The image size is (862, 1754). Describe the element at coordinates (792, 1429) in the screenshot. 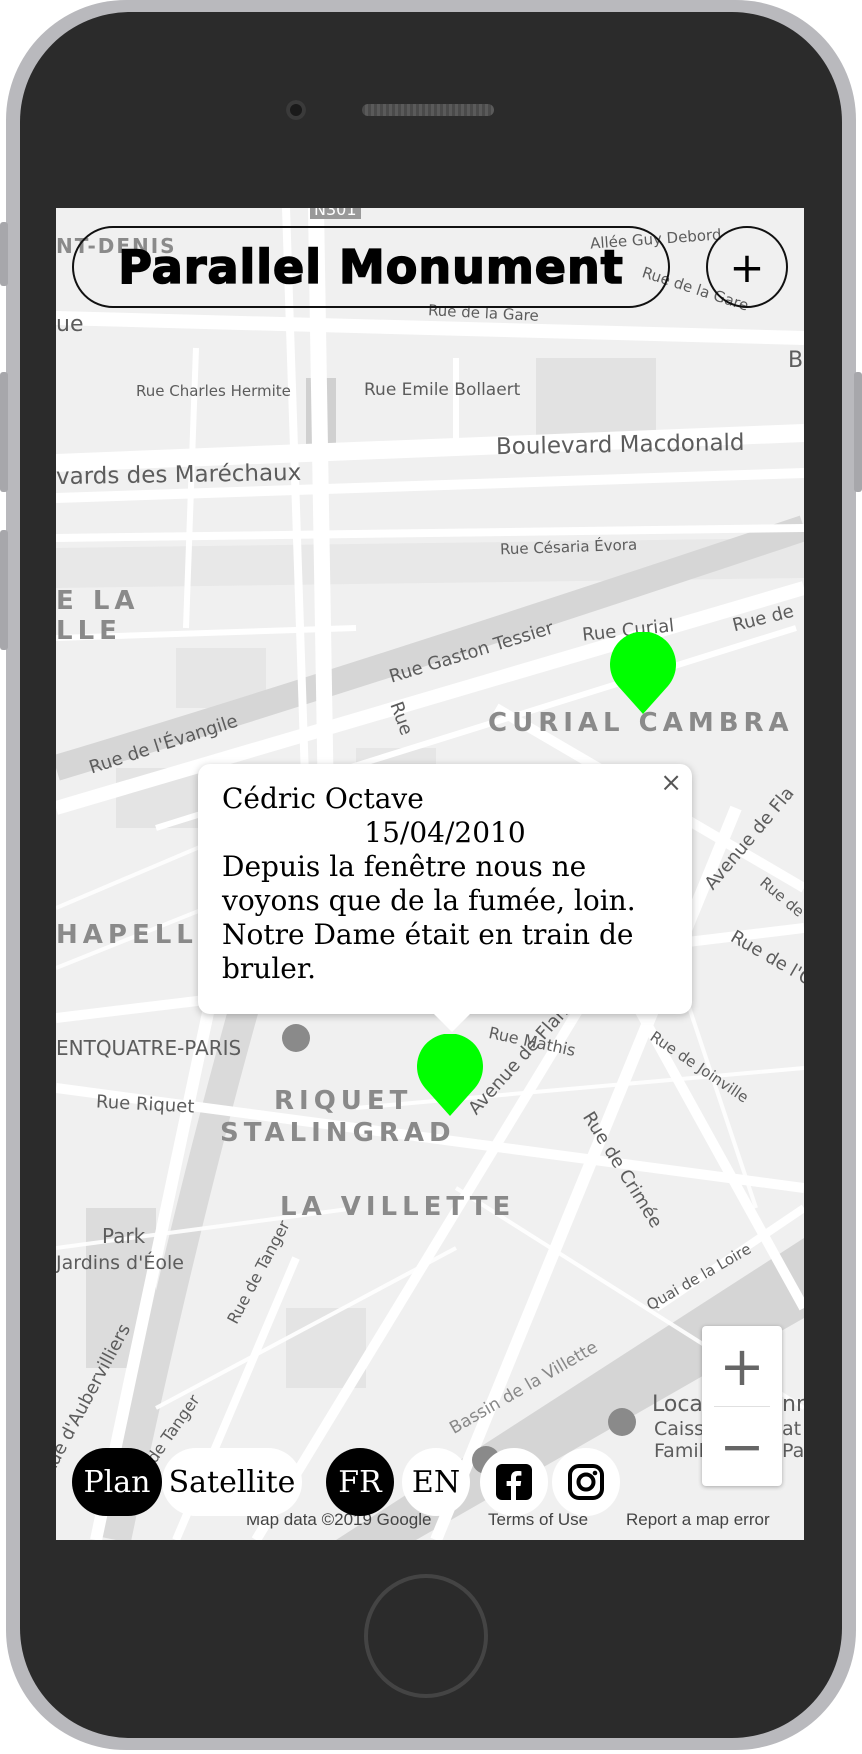

I see `map-label-poi: at` at that location.